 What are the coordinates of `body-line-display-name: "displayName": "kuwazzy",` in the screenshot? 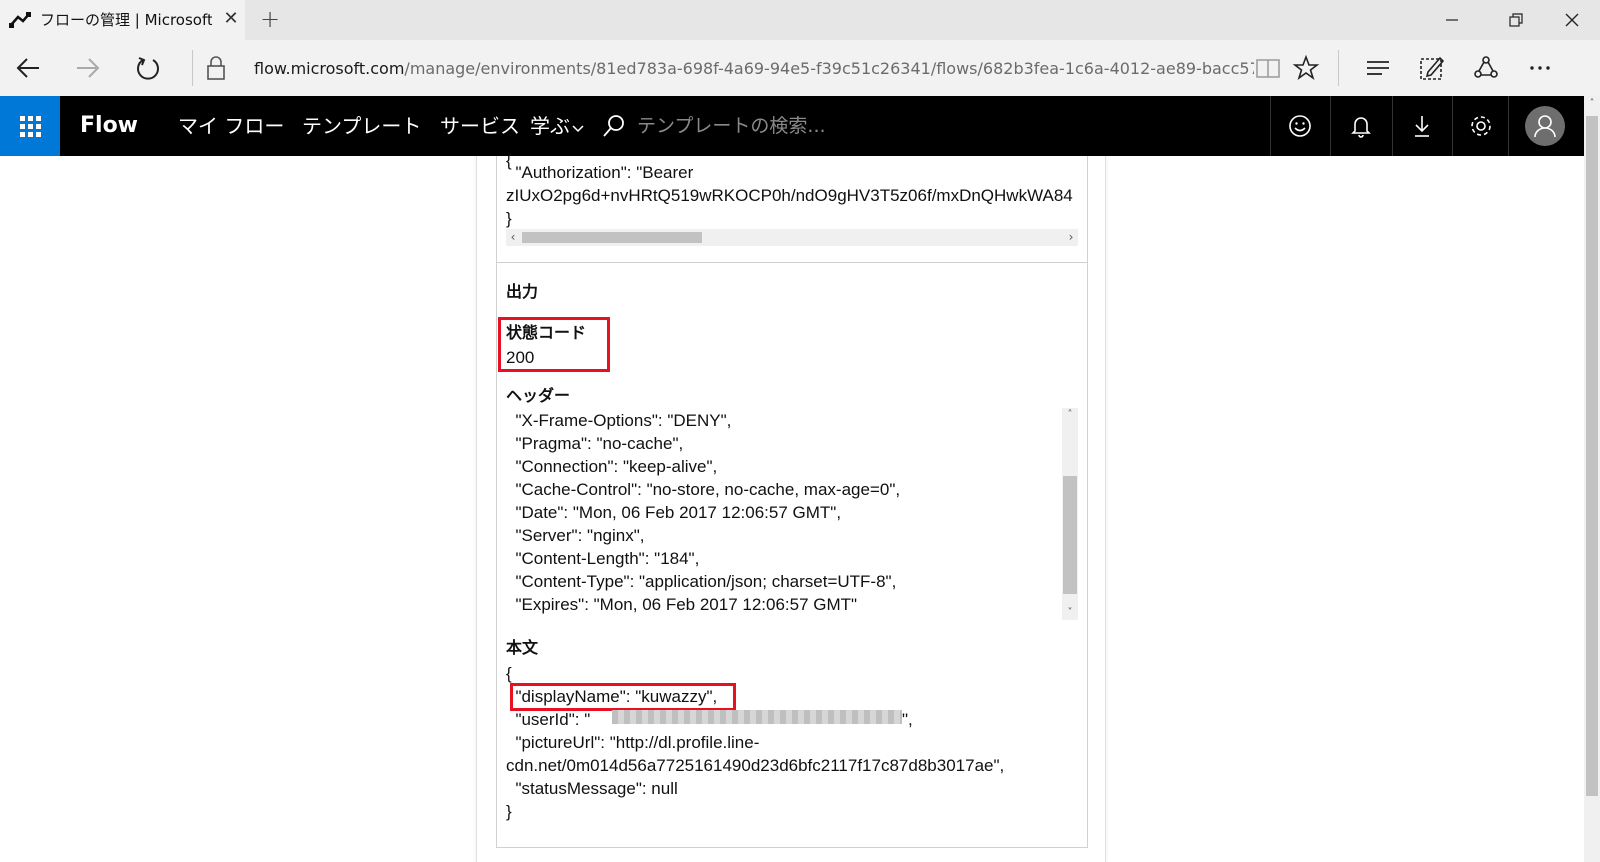 It's located at (612, 696).